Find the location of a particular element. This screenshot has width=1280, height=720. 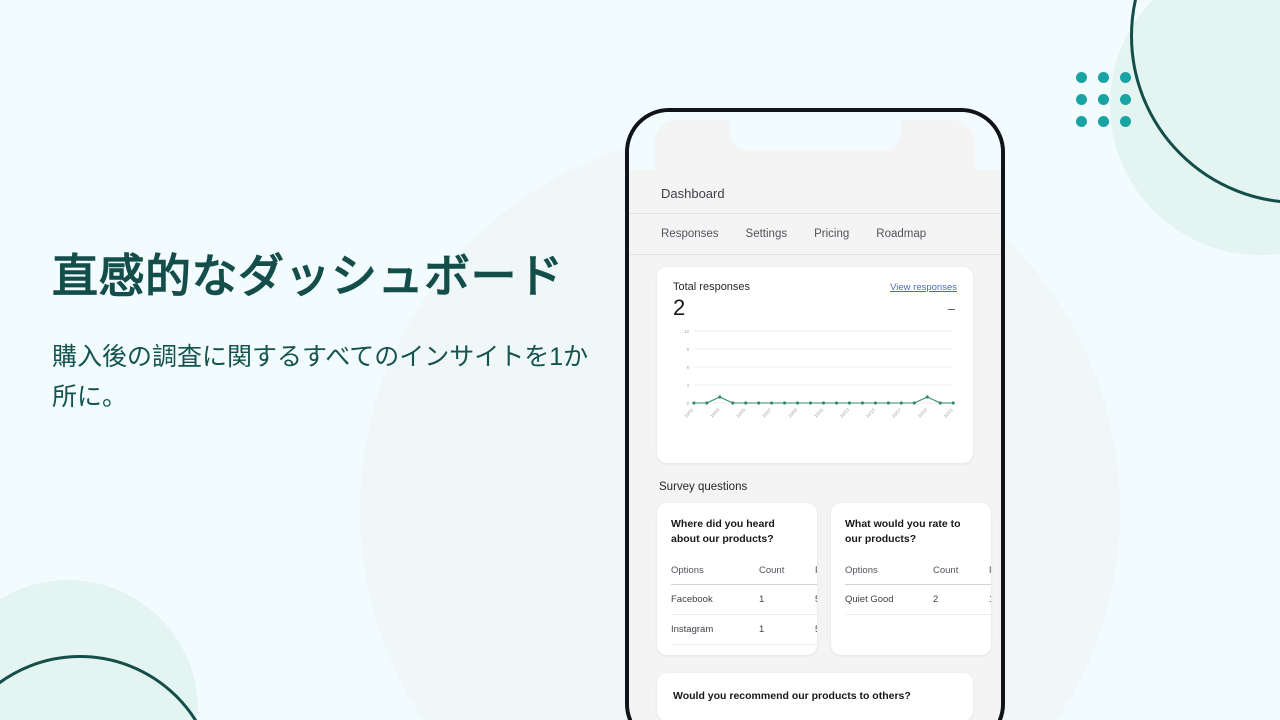

question-title: What would you rate to our products? is located at coordinates (903, 532).